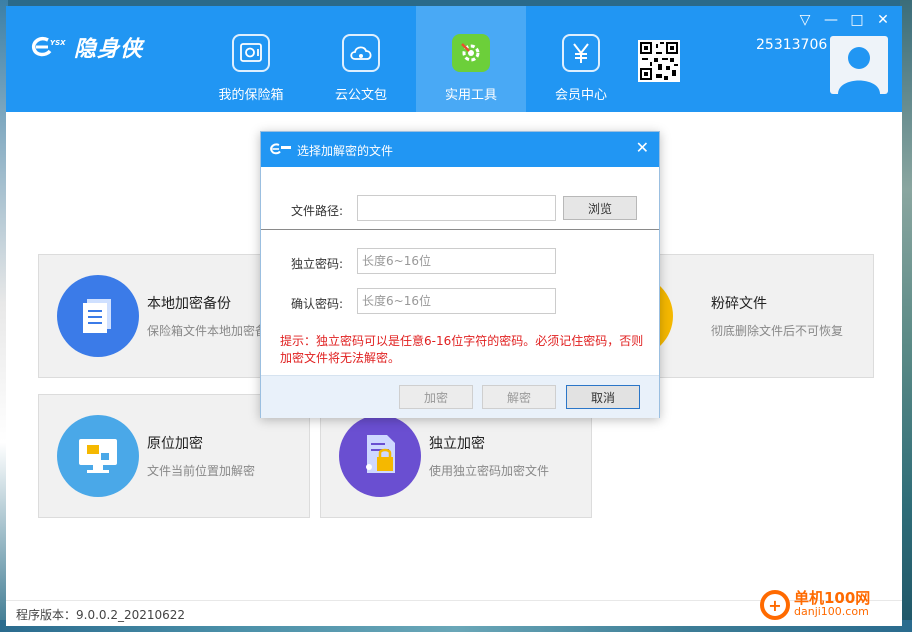 The width and height of the screenshot is (912, 632). Describe the element at coordinates (831, 20) in the screenshot. I see `minimize-icon: —` at that location.